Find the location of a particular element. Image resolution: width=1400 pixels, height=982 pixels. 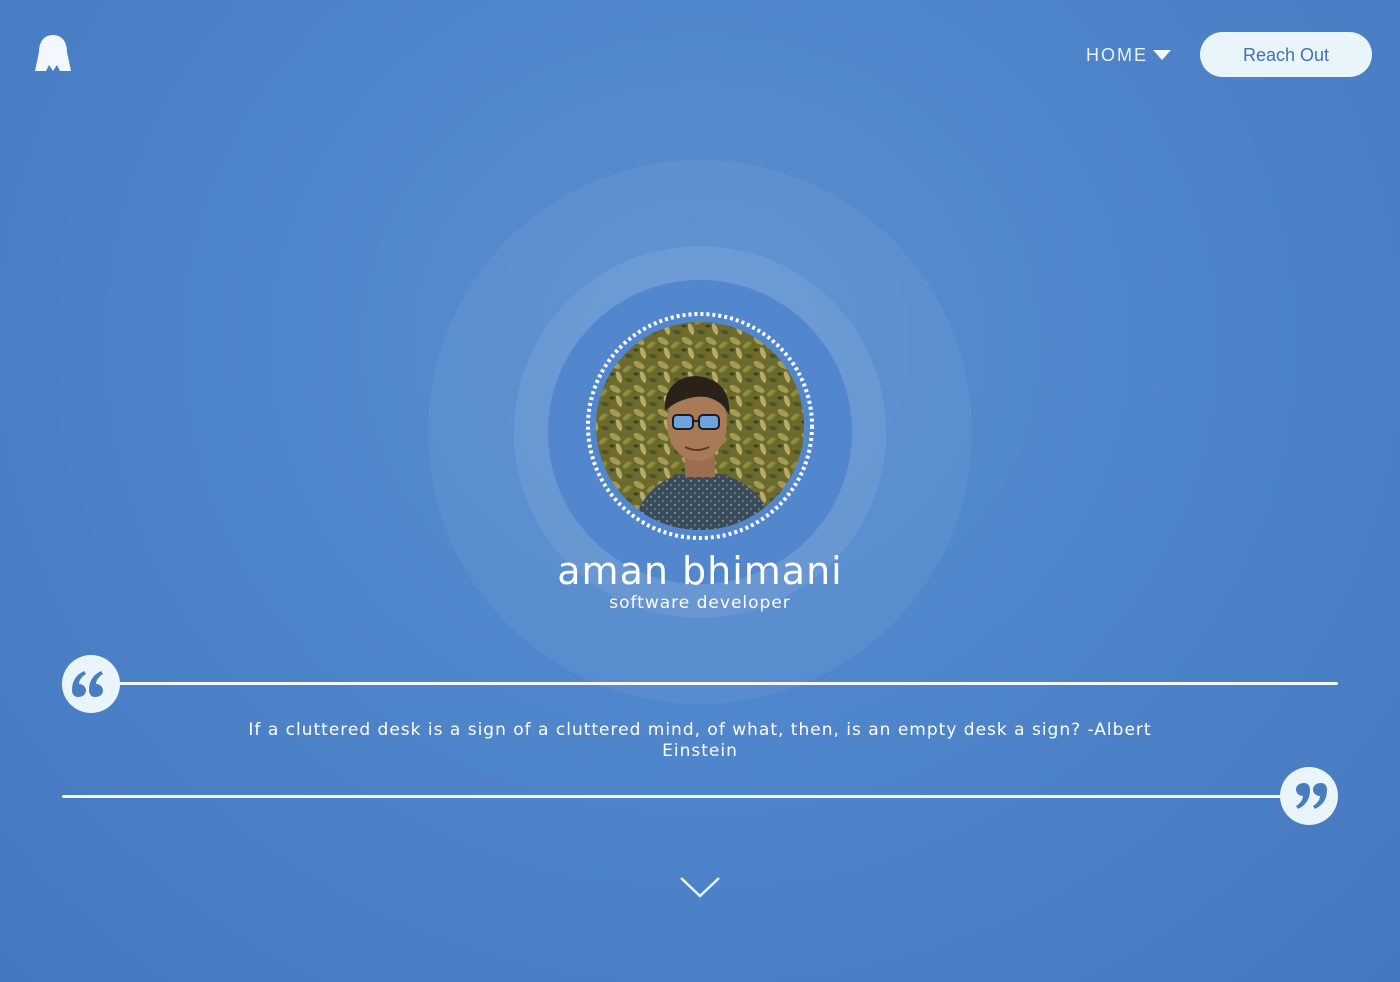

chevron-down-icon is located at coordinates (700, 887).